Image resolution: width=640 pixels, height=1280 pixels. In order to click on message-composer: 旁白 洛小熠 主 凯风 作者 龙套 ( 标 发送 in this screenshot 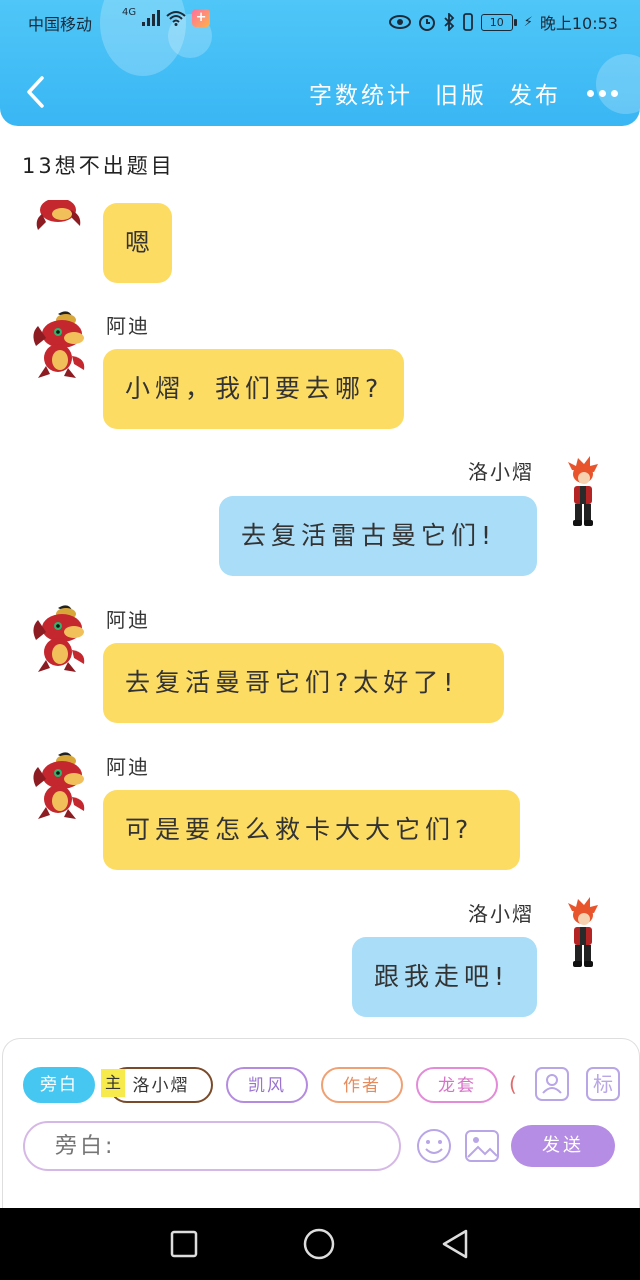, I will do `click(321, 1123)`.